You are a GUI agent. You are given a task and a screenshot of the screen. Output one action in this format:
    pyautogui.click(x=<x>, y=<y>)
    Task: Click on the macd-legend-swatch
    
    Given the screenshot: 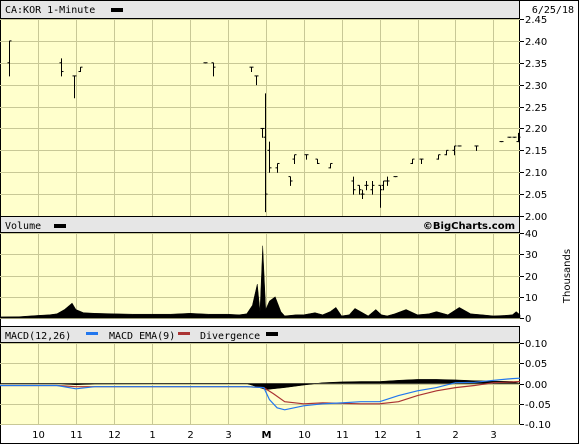 What is the action you would take?
    pyautogui.click(x=92, y=333)
    